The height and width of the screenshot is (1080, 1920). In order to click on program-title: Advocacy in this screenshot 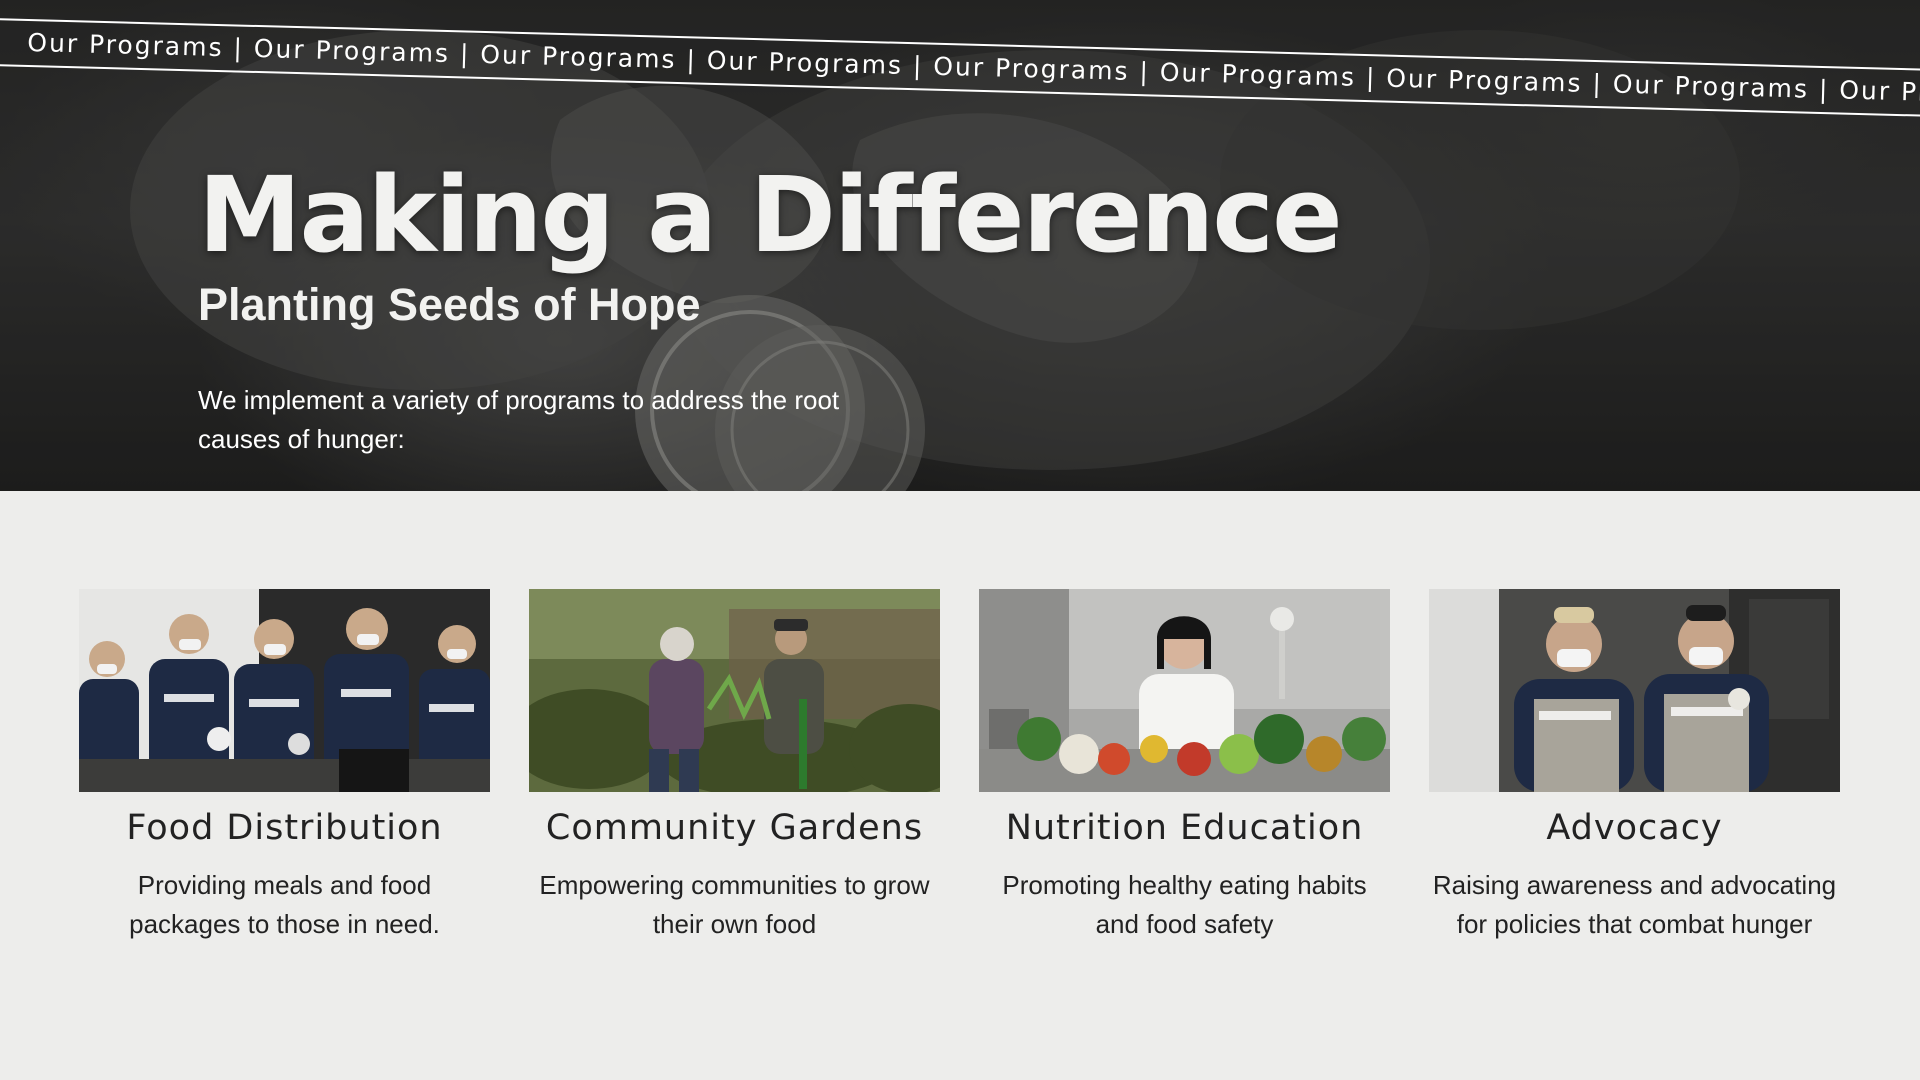, I will do `click(1634, 828)`.